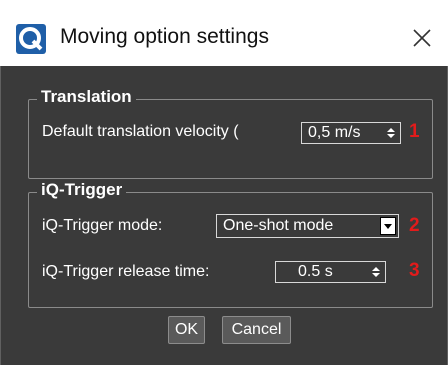 The height and width of the screenshot is (365, 448). What do you see at coordinates (86, 97) in the screenshot?
I see `translation-group-title: Translation` at bounding box center [86, 97].